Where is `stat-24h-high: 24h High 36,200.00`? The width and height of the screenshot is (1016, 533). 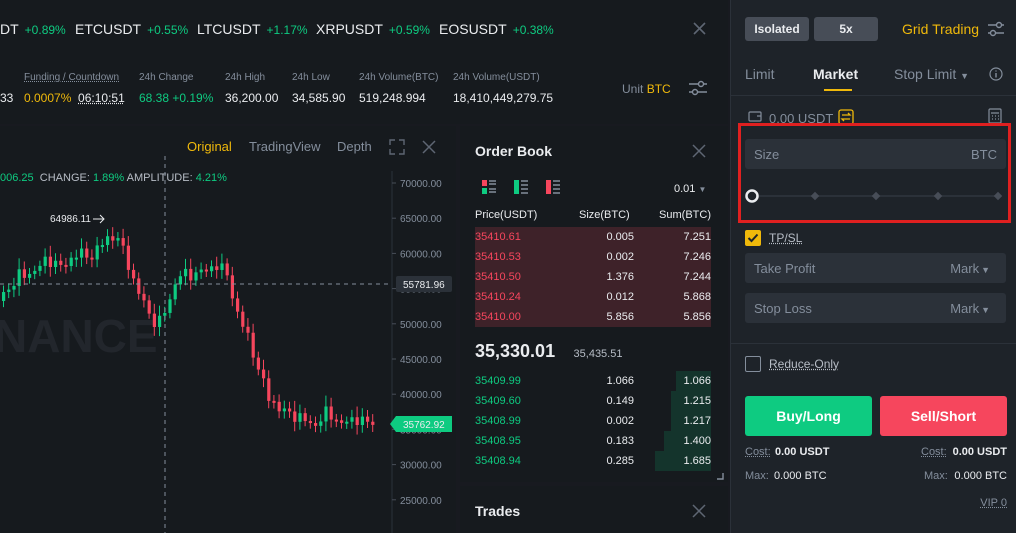
stat-24h-high: 24h High 36,200.00 is located at coordinates (251, 88).